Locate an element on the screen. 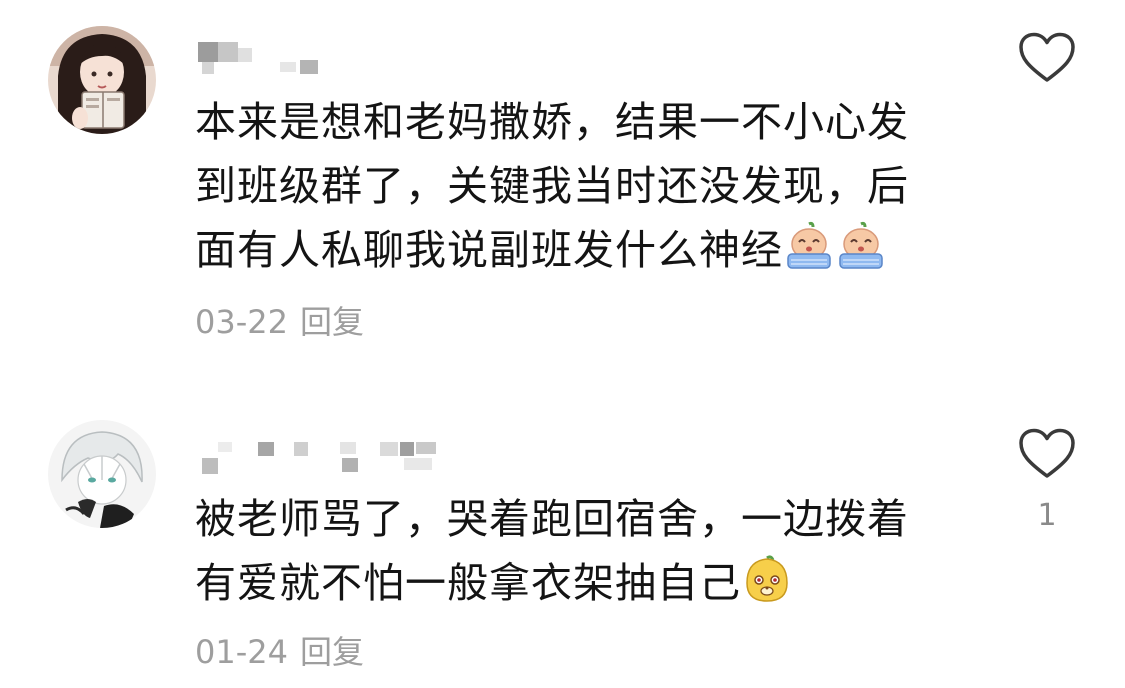 The width and height of the screenshot is (1125, 688). comment-line: 有爱就不怕一般拿衣架抽自己 is located at coordinates (565, 583).